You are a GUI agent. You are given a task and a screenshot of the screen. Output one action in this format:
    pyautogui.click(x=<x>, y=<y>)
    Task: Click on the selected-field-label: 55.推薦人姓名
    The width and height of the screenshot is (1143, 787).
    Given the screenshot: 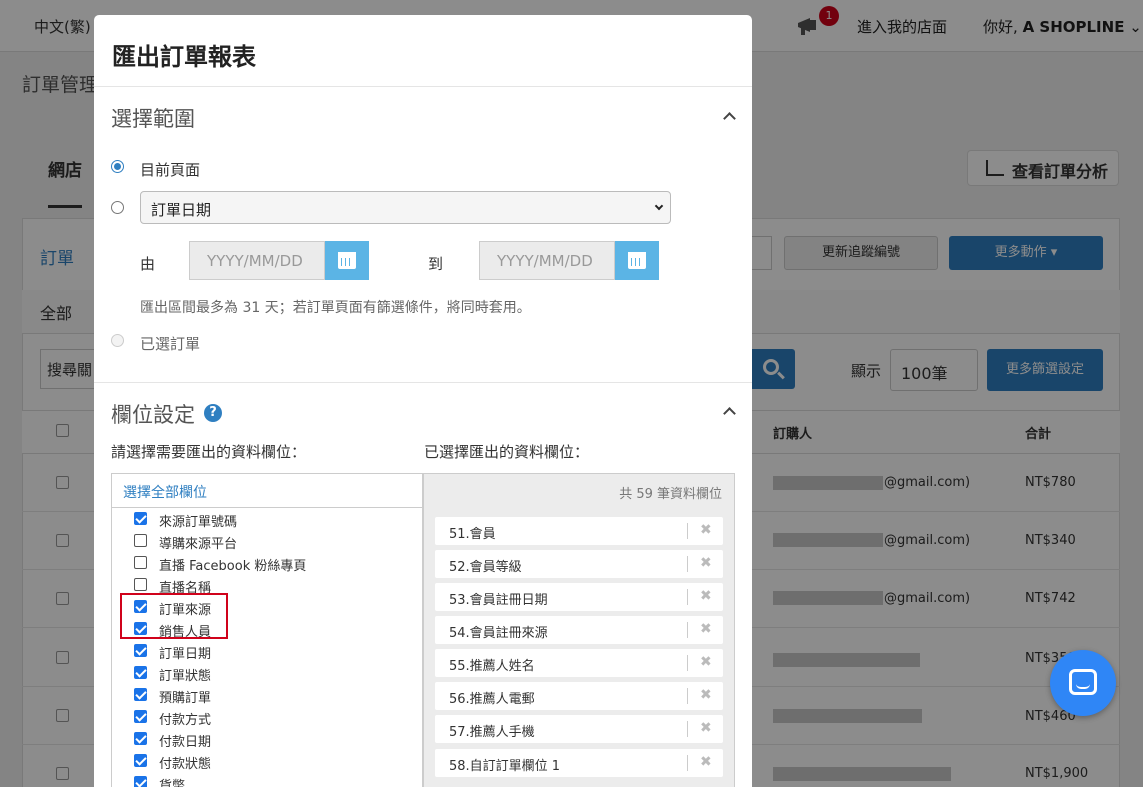 What is the action you would take?
    pyautogui.click(x=492, y=666)
    